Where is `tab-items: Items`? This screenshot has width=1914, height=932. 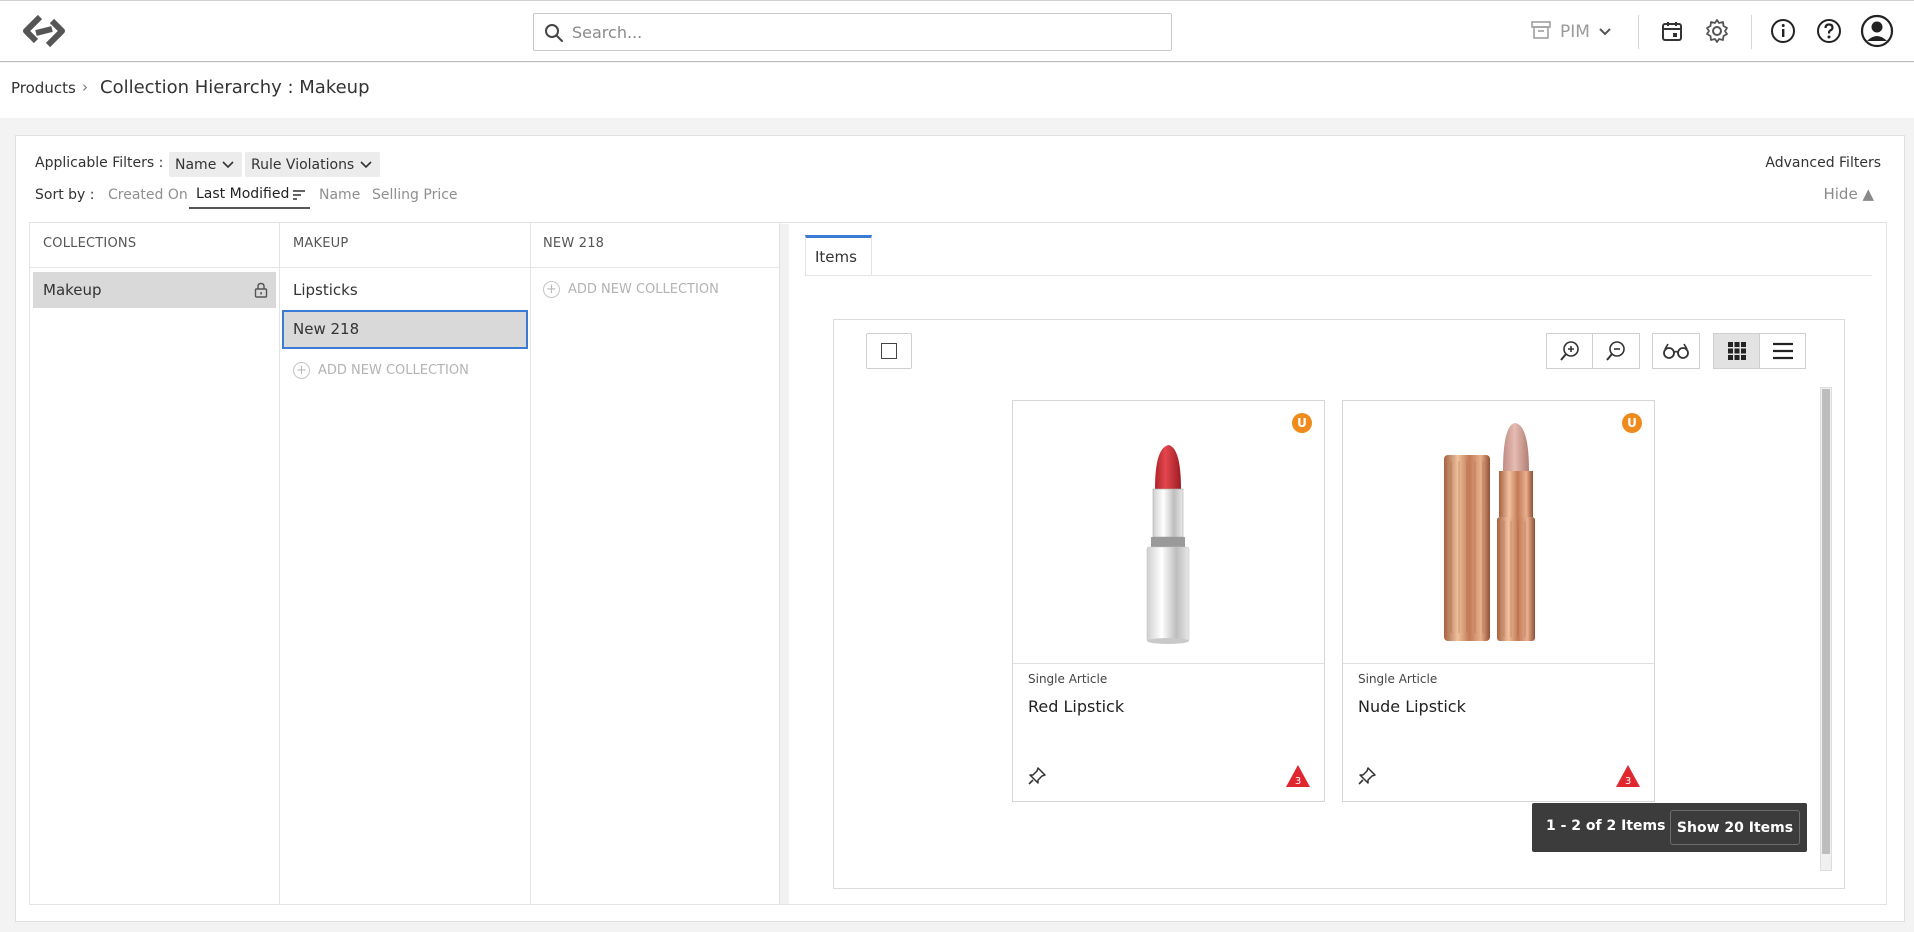
tab-items: Items is located at coordinates (838, 255).